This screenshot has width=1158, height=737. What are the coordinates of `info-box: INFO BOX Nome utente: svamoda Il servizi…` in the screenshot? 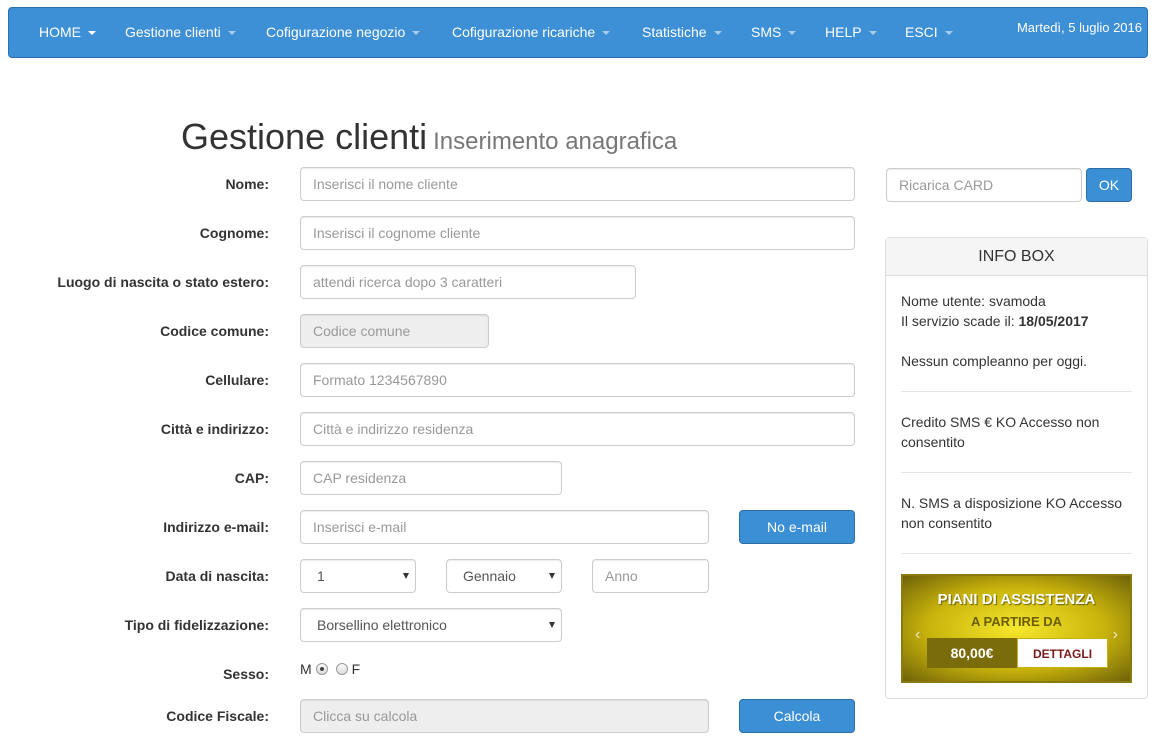 It's located at (1016, 468).